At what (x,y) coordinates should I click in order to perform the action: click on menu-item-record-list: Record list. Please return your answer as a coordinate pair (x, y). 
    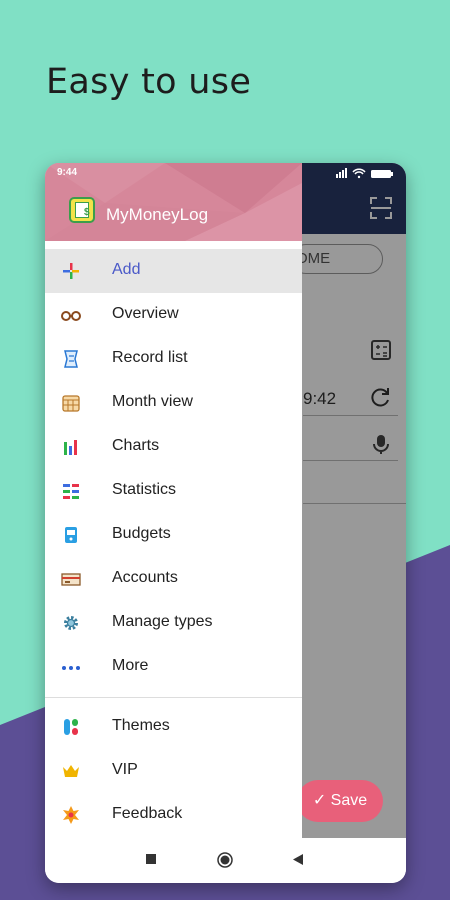
    Looking at the image, I should click on (173, 359).